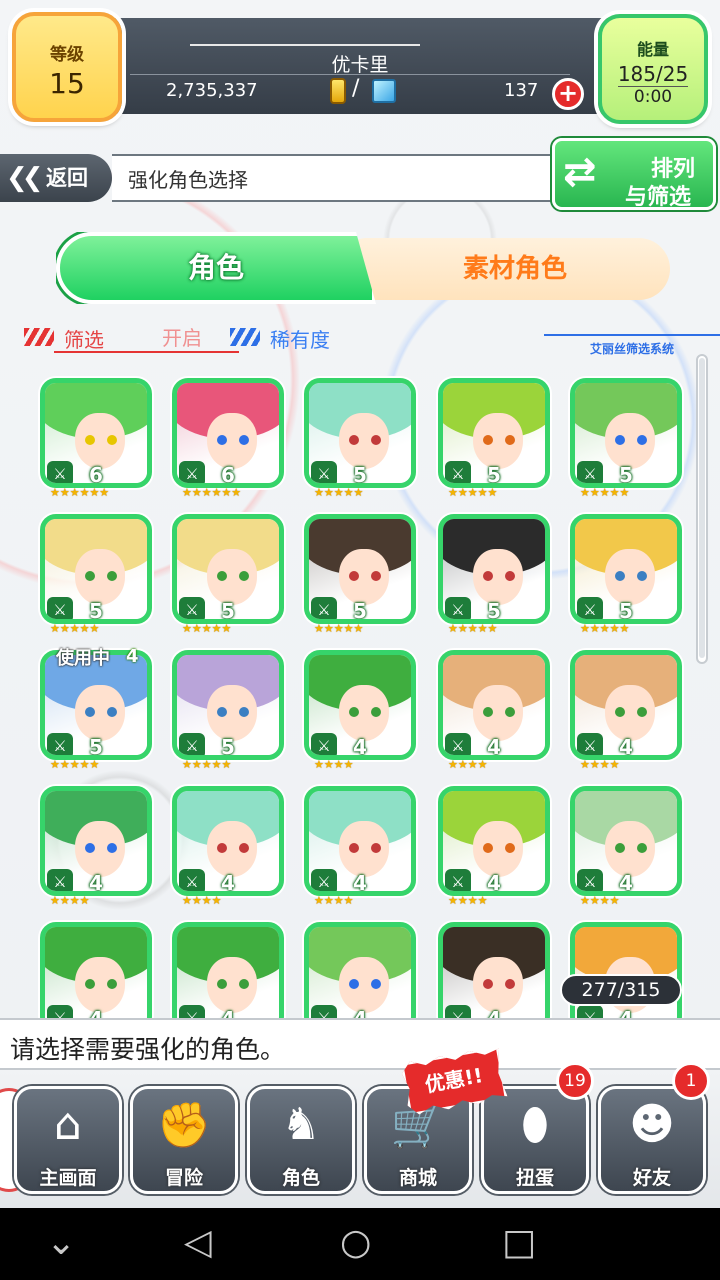 The width and height of the screenshot is (720, 1280). What do you see at coordinates (360, 66) in the screenshot?
I see `player-panel: 优卡里 2,735,337 / 137 +` at bounding box center [360, 66].